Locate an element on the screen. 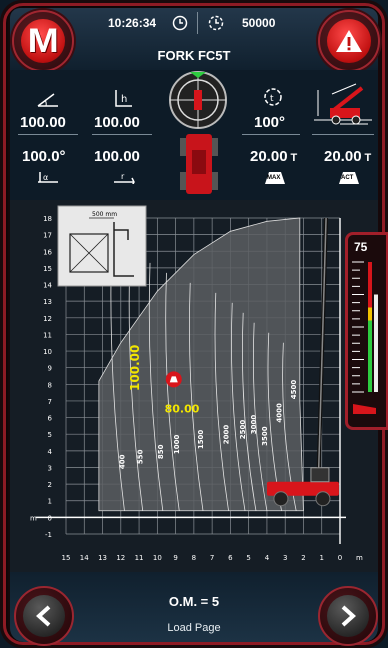  chevron-left-icon is located at coordinates (44, 616).